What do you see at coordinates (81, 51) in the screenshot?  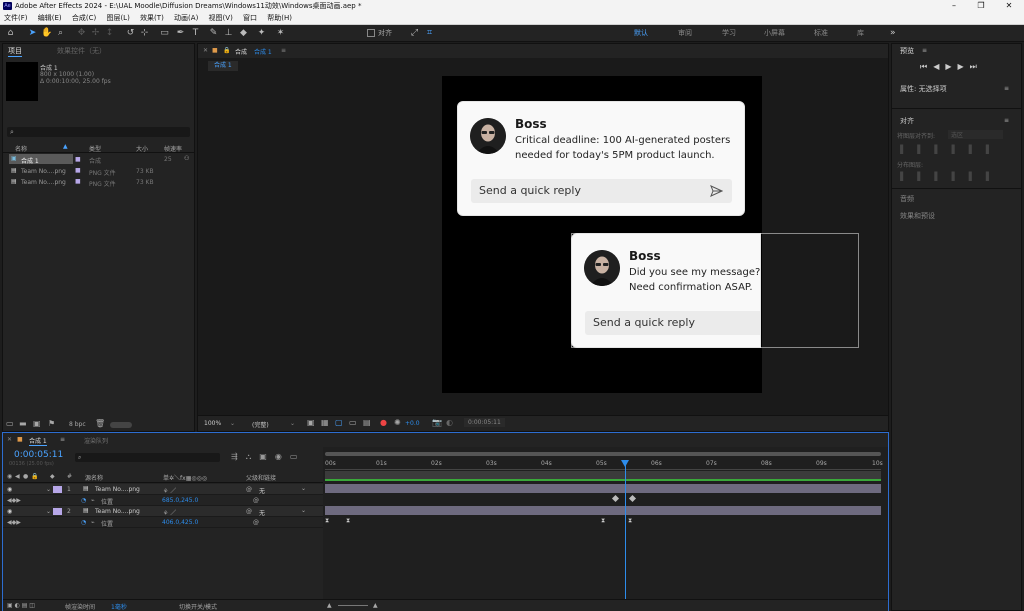 I see `effect-controls-tab: 效果控件（无）` at bounding box center [81, 51].